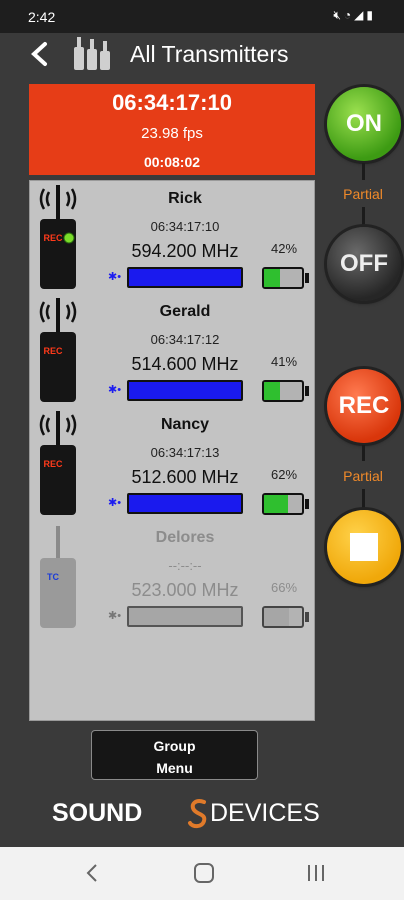 The width and height of the screenshot is (404, 900). I want to click on battery-percent: 66%, so click(284, 587).